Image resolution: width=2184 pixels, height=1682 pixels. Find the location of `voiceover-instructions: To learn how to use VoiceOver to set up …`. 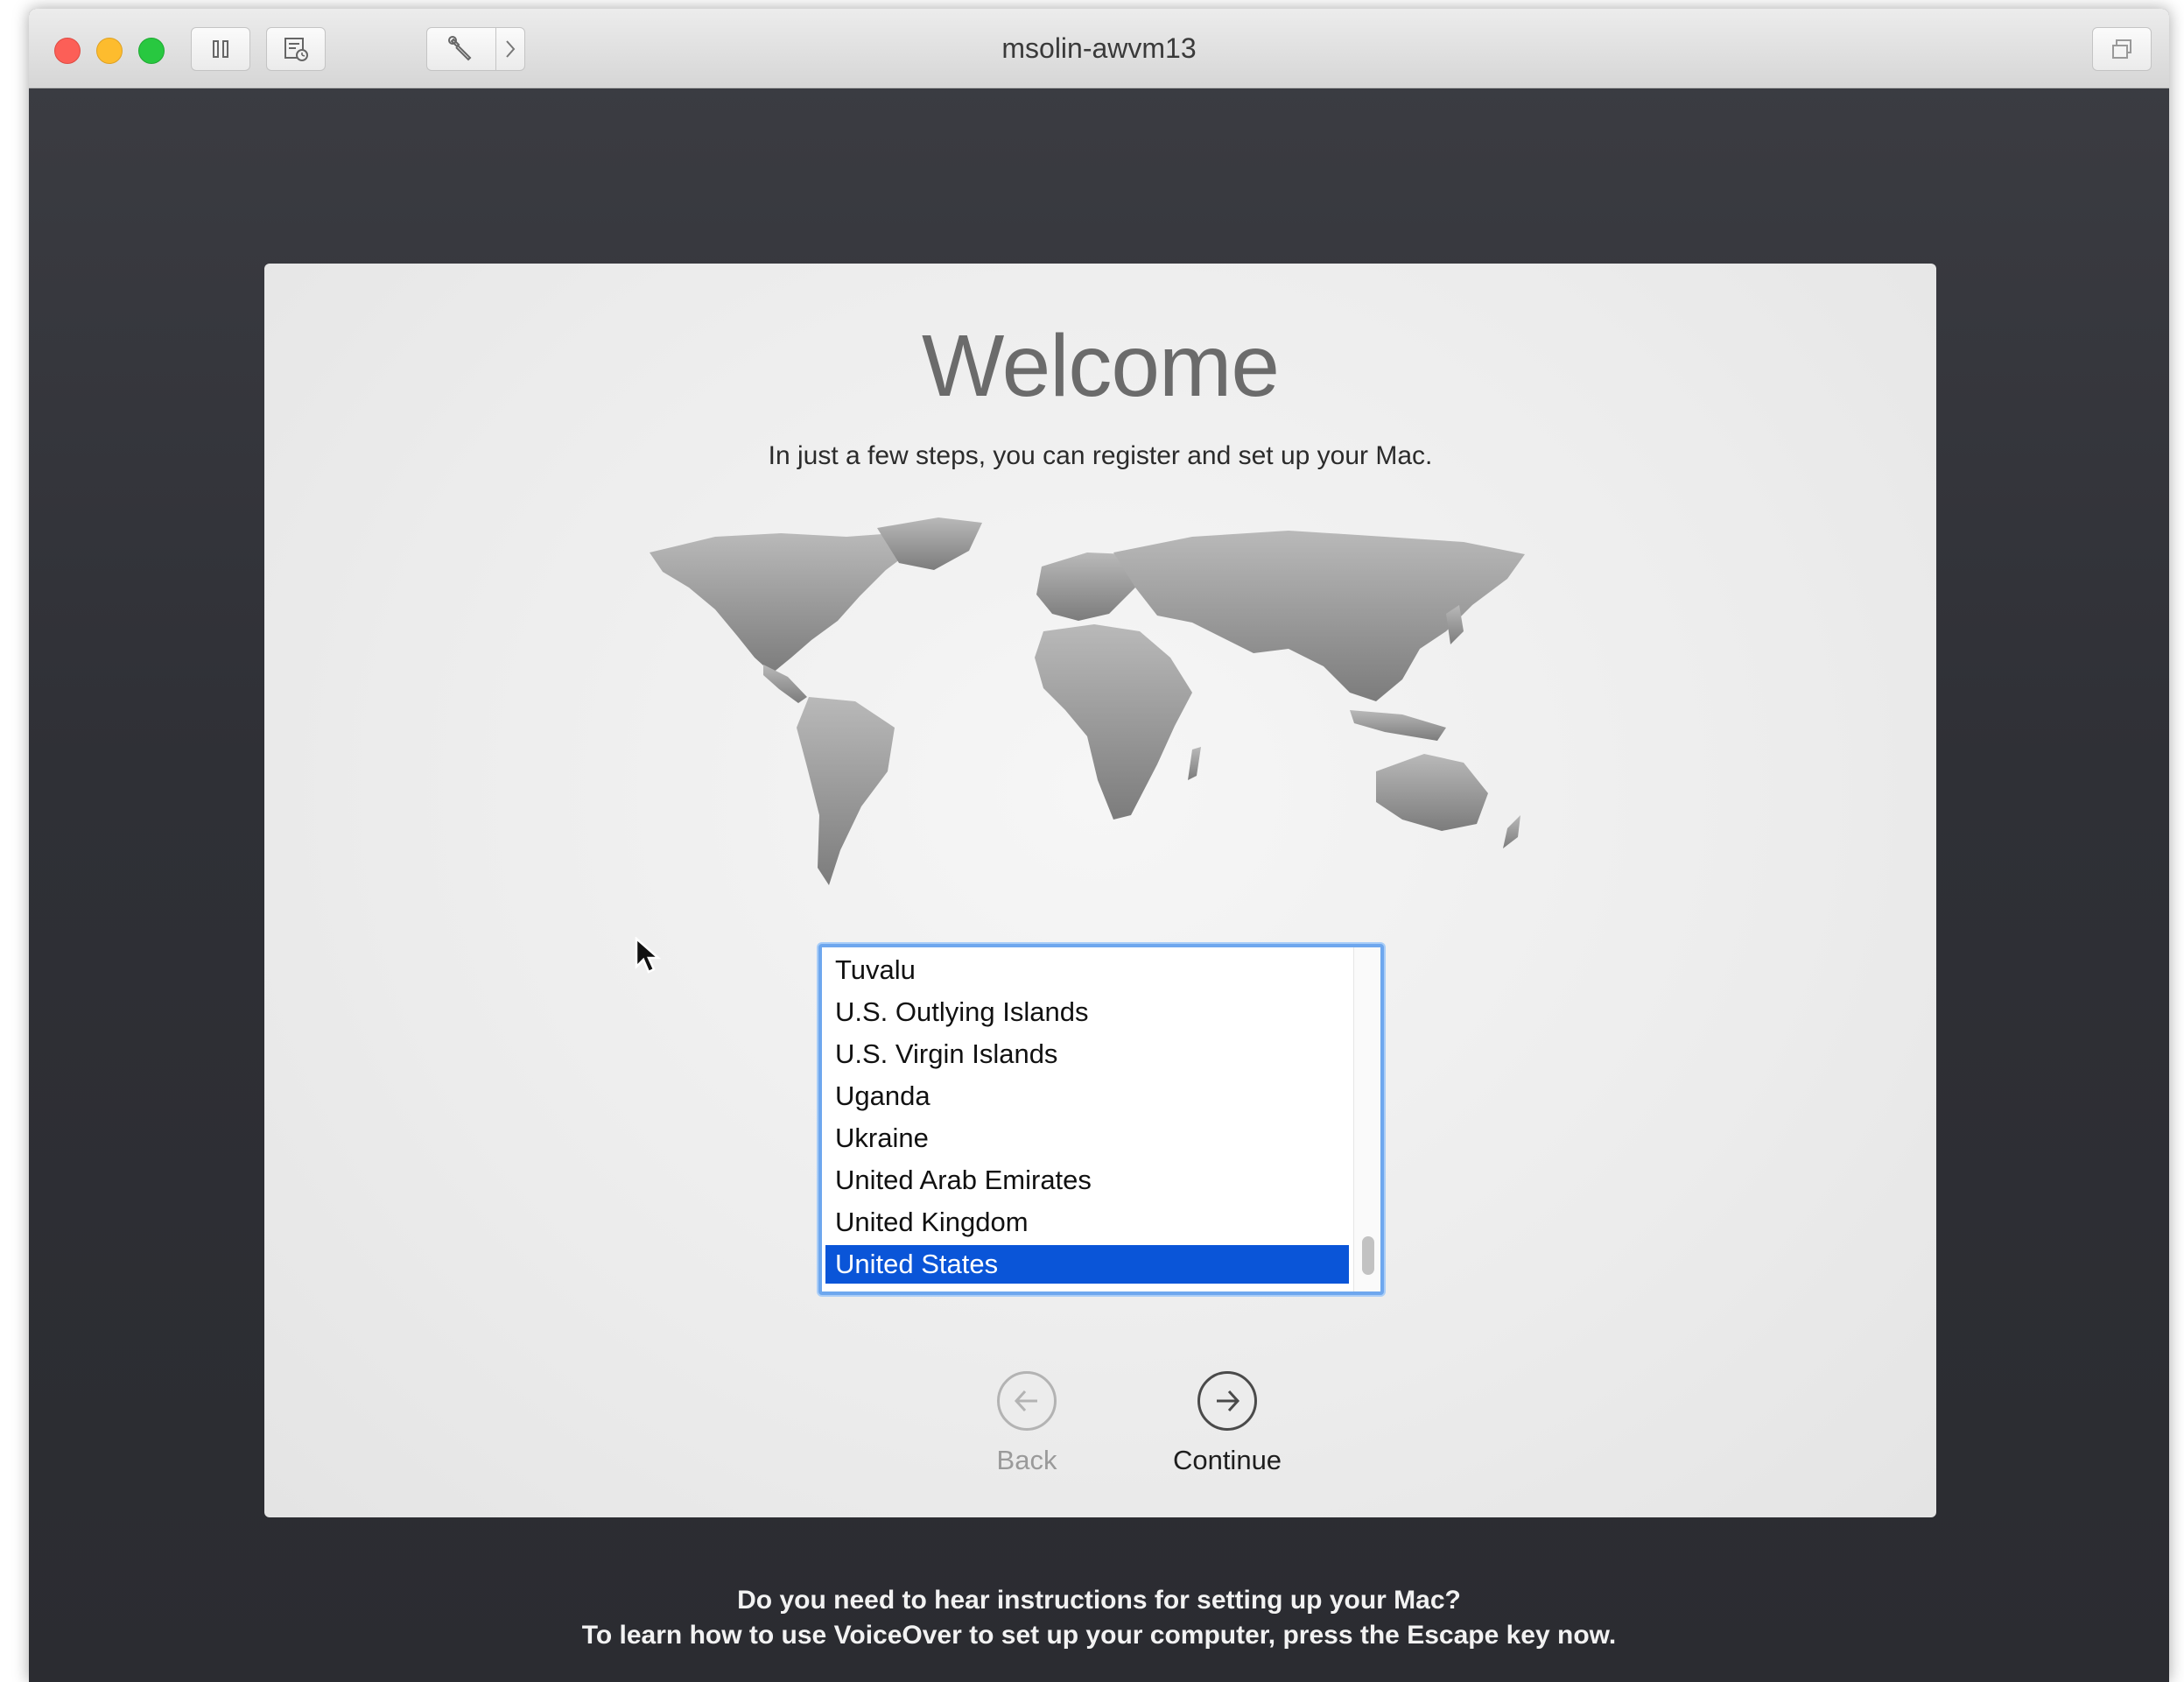

voiceover-instructions: To learn how to use VoiceOver to set up … is located at coordinates (1099, 1635).